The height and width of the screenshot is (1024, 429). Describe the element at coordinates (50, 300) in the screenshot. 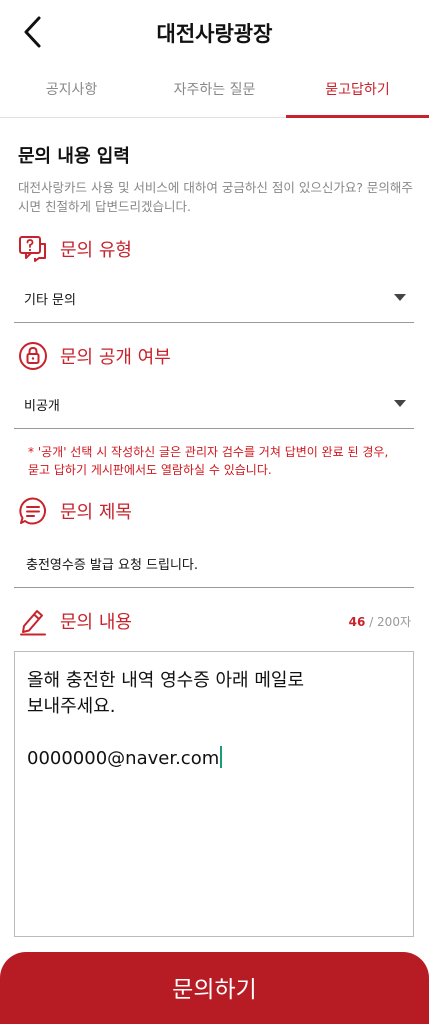

I see `inquiry-type-value: 기타 문의` at that location.